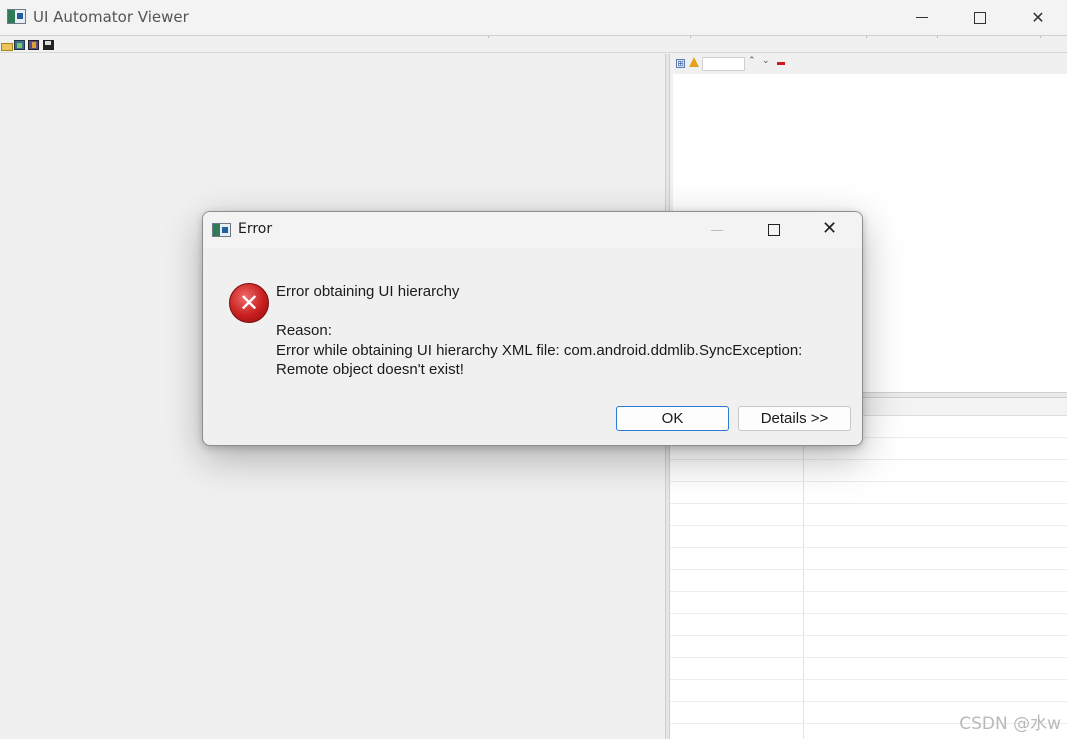  I want to click on details-button: Details >>, so click(794, 418).